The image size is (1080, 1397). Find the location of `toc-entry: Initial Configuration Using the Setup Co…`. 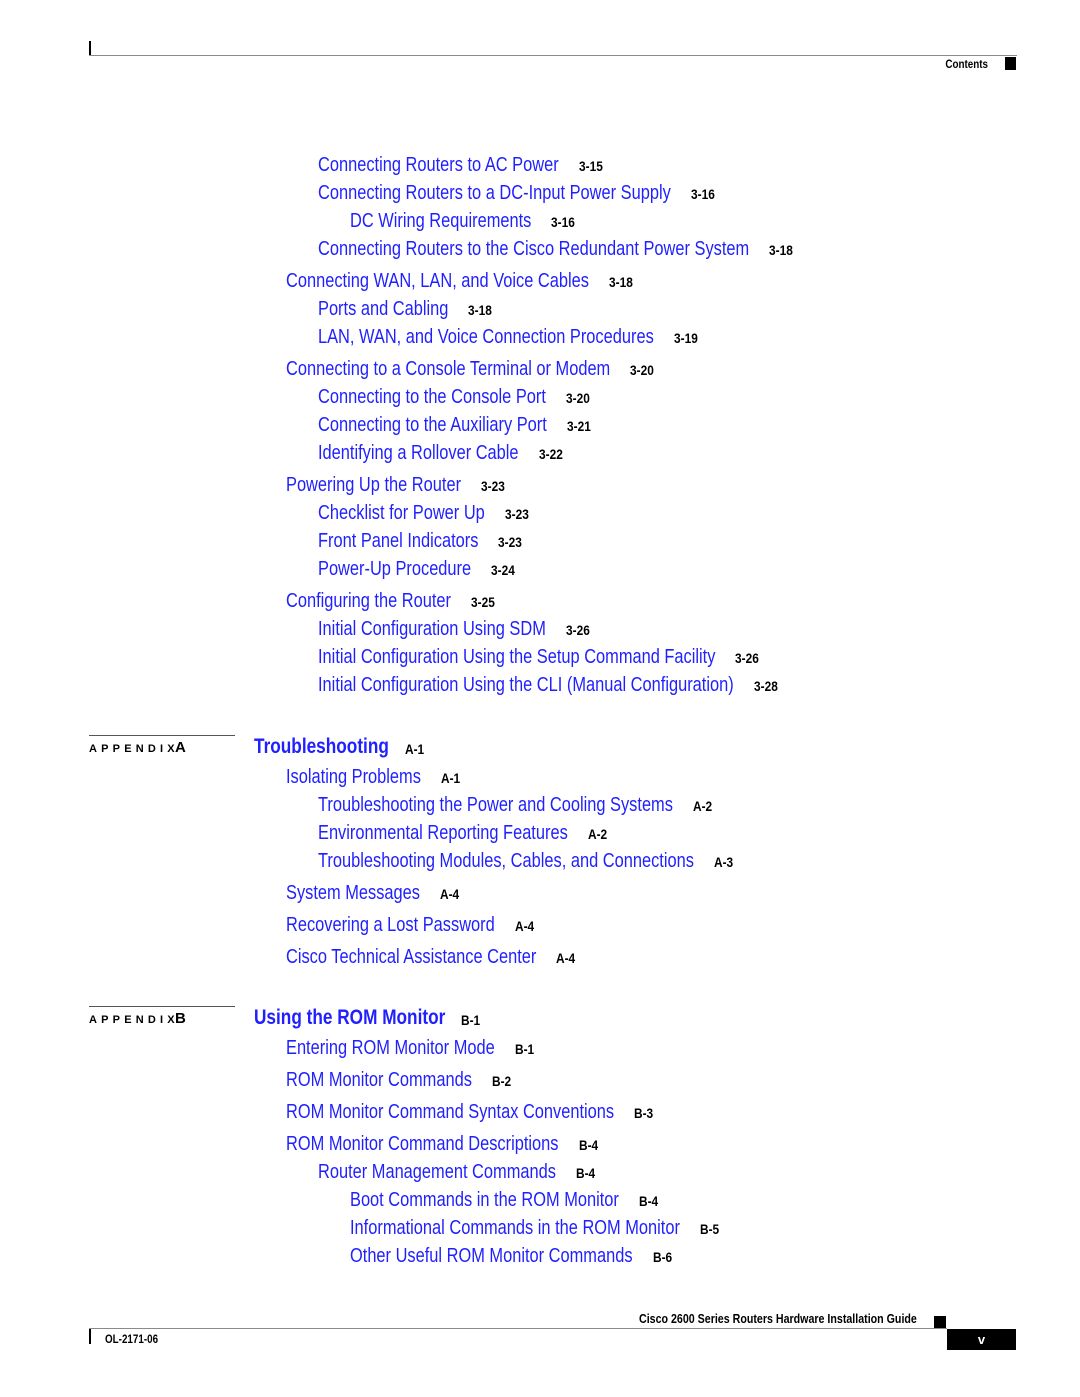

toc-entry: Initial Configuration Using the Setup Co… is located at coordinates (560, 657).